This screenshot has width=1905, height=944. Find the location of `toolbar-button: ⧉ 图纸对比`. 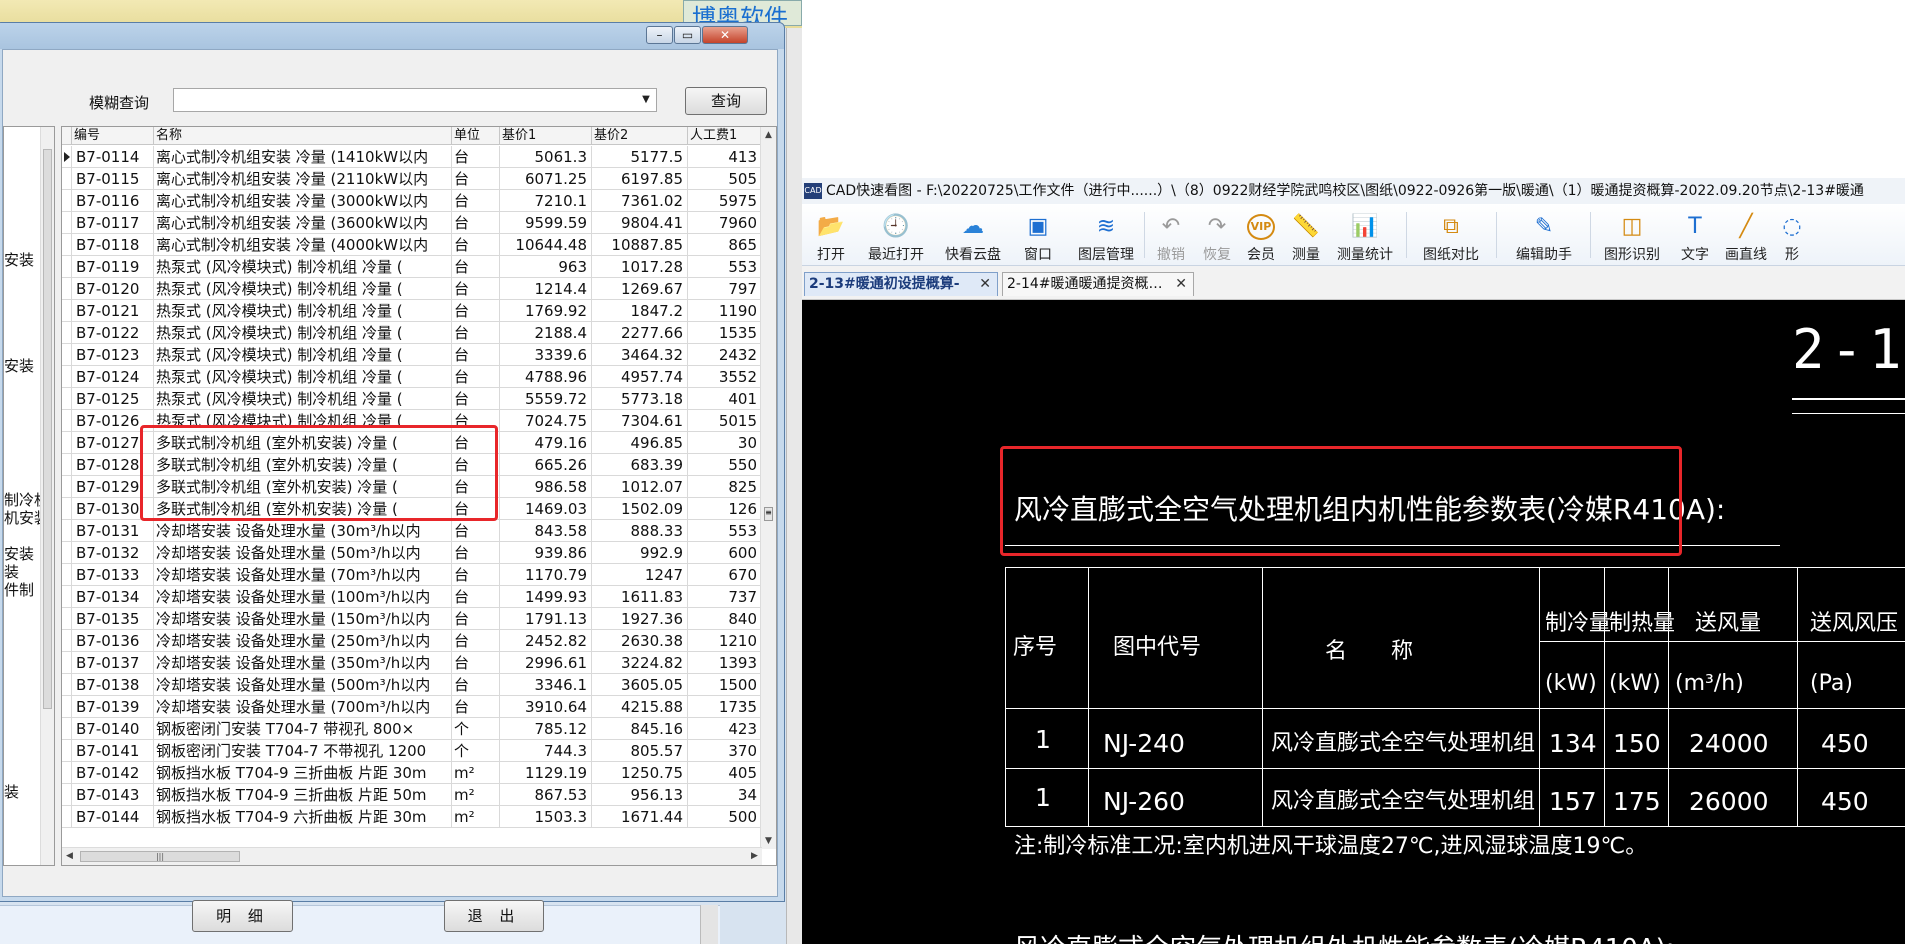

toolbar-button: ⧉ 图纸对比 is located at coordinates (1451, 235).